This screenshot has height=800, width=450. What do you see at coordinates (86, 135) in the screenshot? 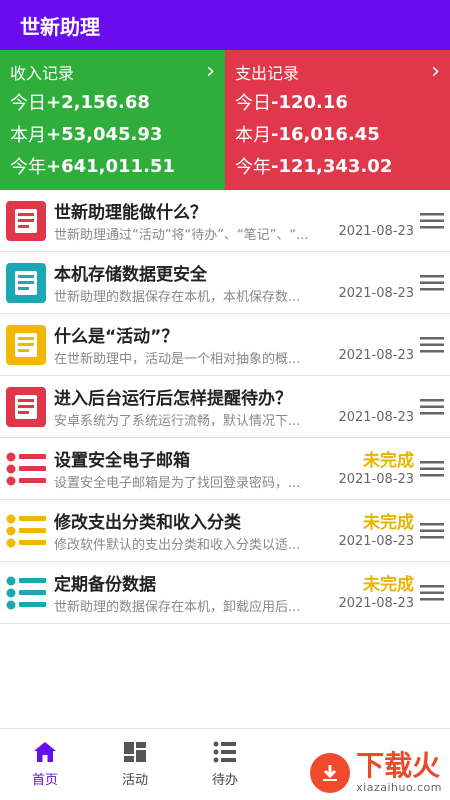
I see `income-month: 本月 +53,045.93` at bounding box center [86, 135].